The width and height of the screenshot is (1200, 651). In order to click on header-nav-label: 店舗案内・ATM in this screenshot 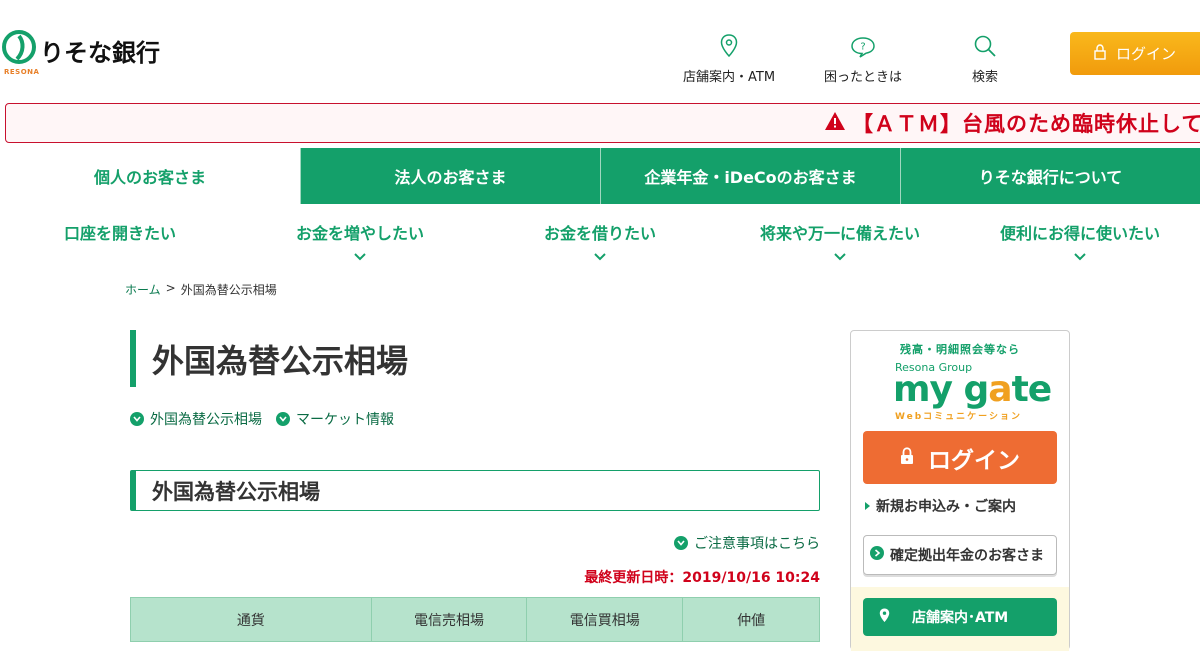, I will do `click(729, 77)`.